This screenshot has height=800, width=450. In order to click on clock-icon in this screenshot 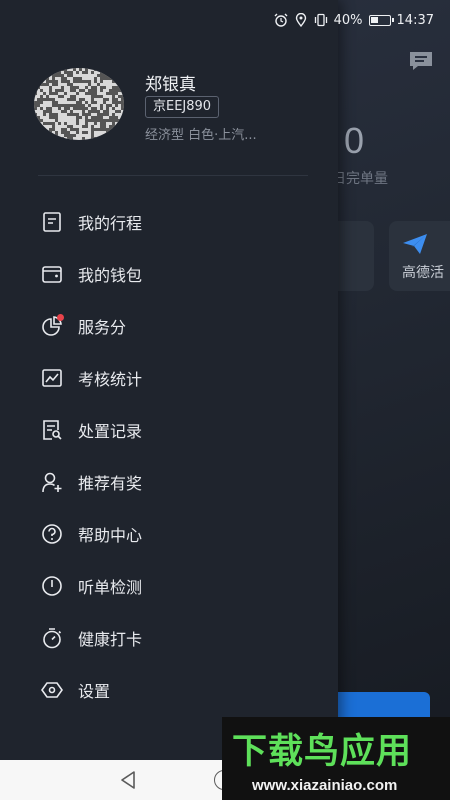, I will do `click(52, 586)`.